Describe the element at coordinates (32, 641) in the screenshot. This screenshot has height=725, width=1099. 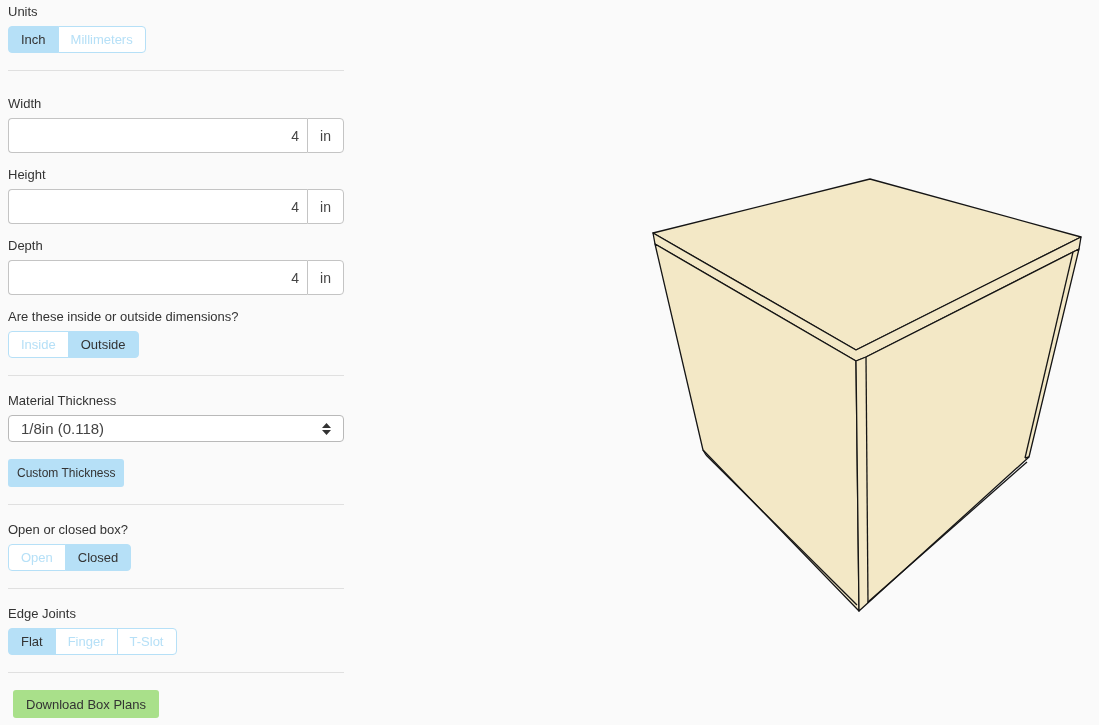
I see `toggle-option: Flat` at that location.